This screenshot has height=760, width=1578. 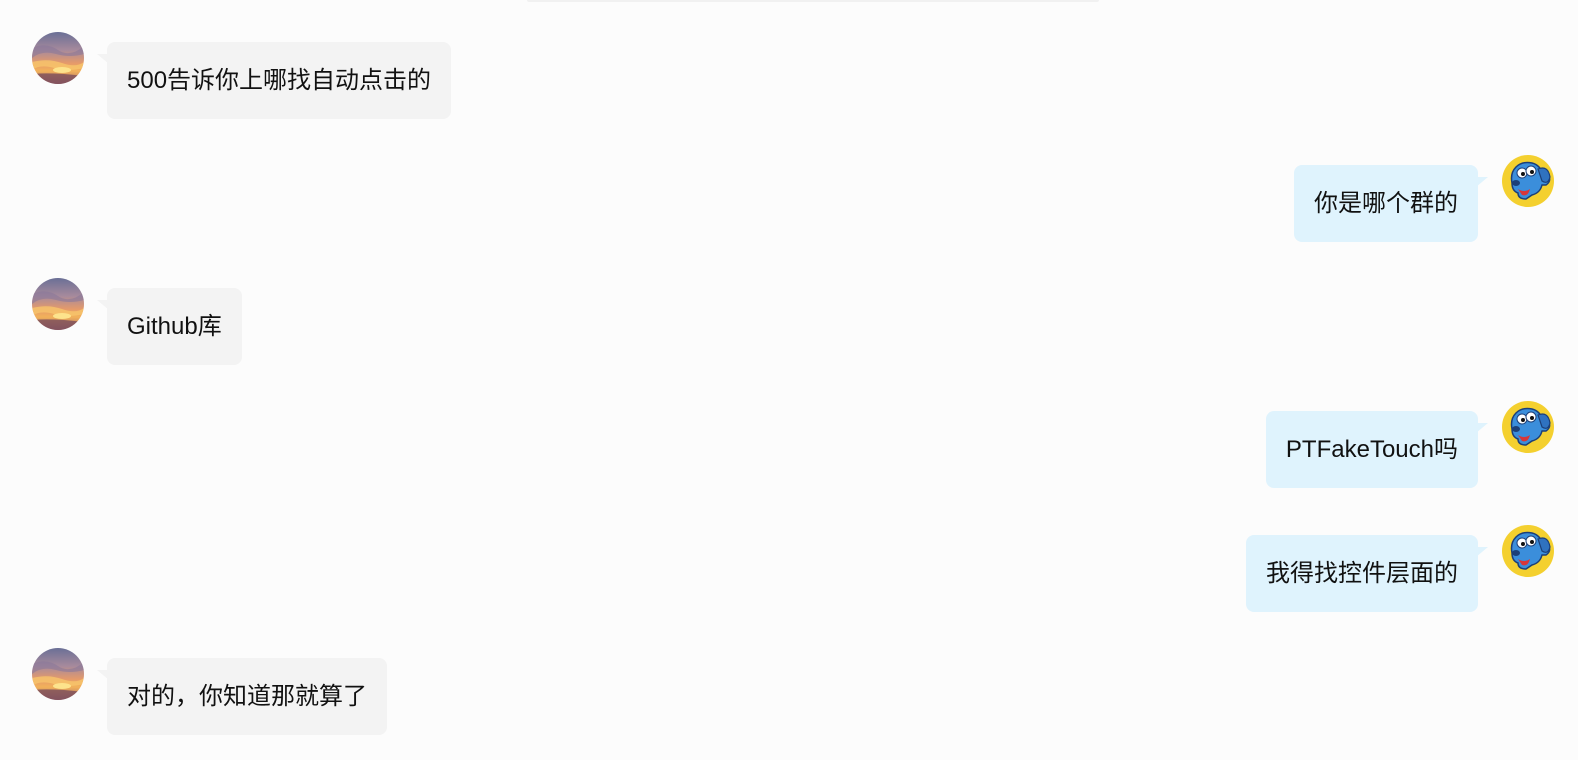 I want to click on message-bubble: 你是哪个群的, so click(x=1391, y=203).